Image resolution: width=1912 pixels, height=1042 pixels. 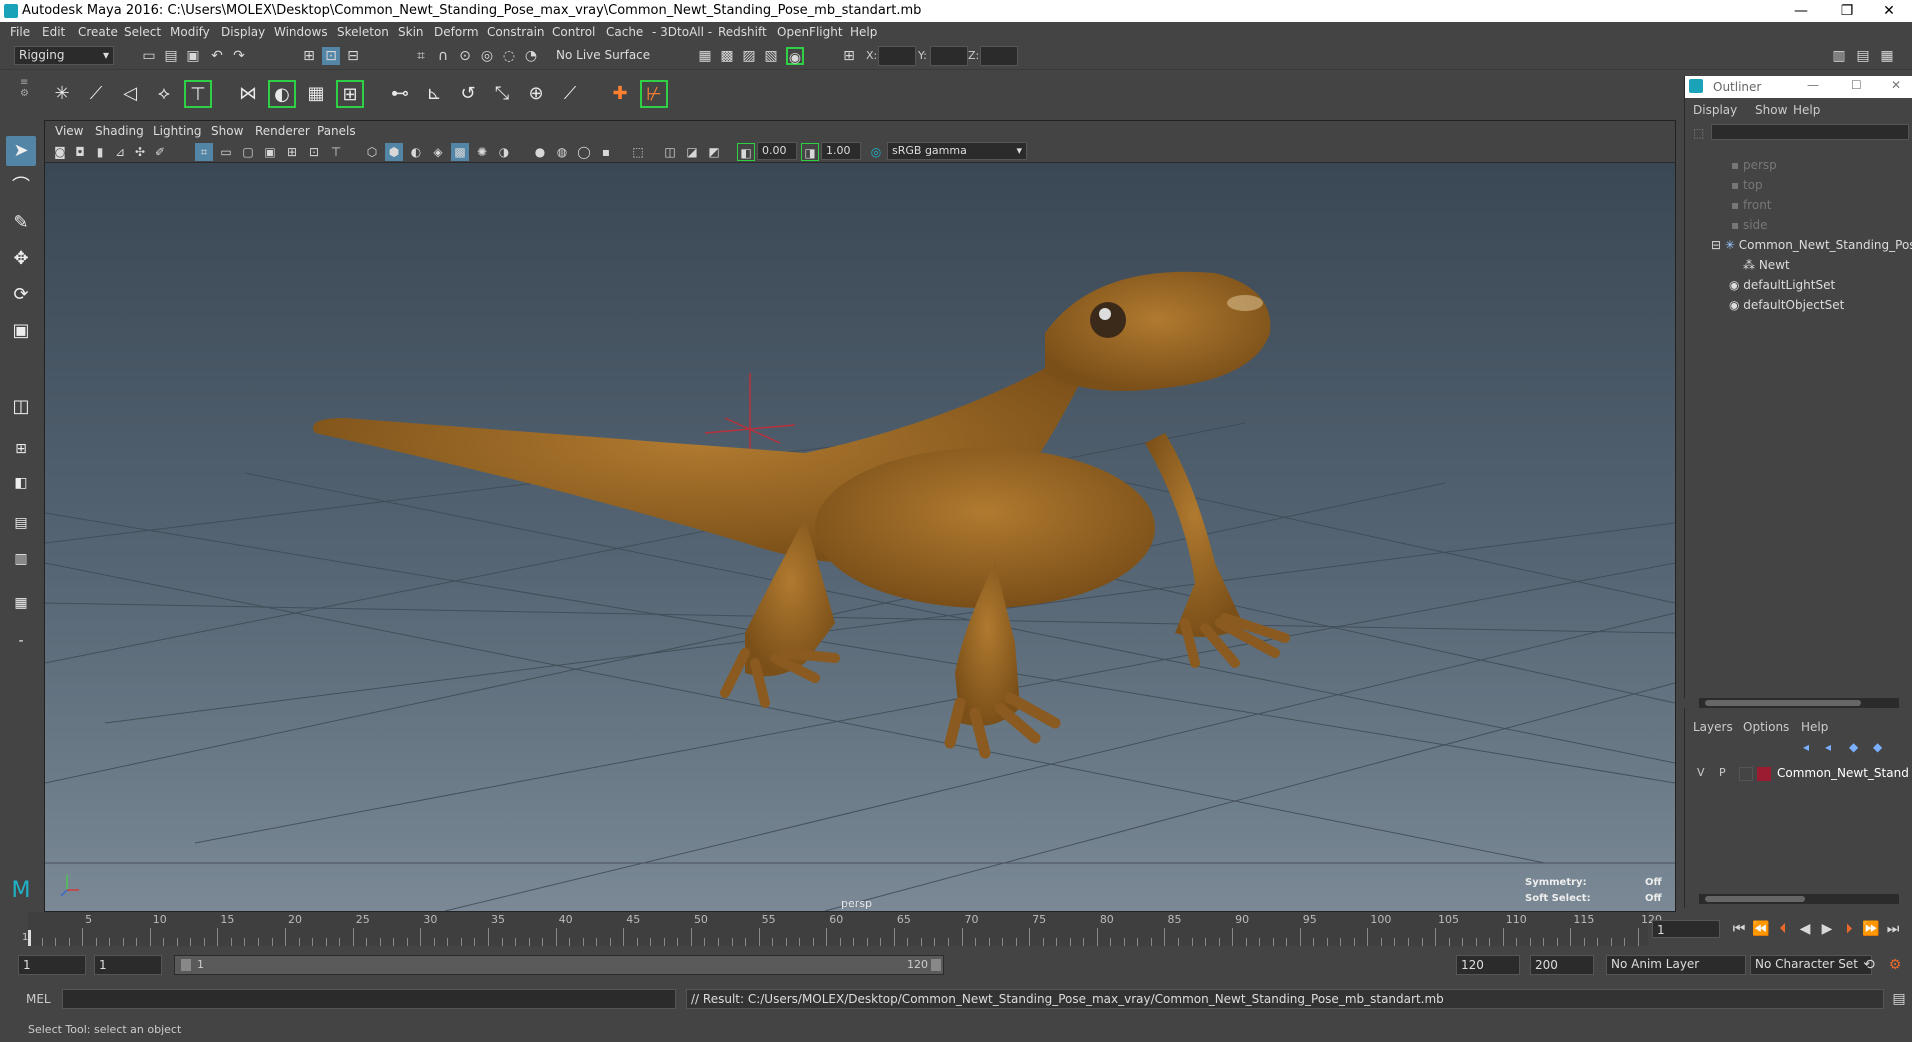 What do you see at coordinates (21, 295) in the screenshot?
I see `rotate-tool-icon: ⟳` at bounding box center [21, 295].